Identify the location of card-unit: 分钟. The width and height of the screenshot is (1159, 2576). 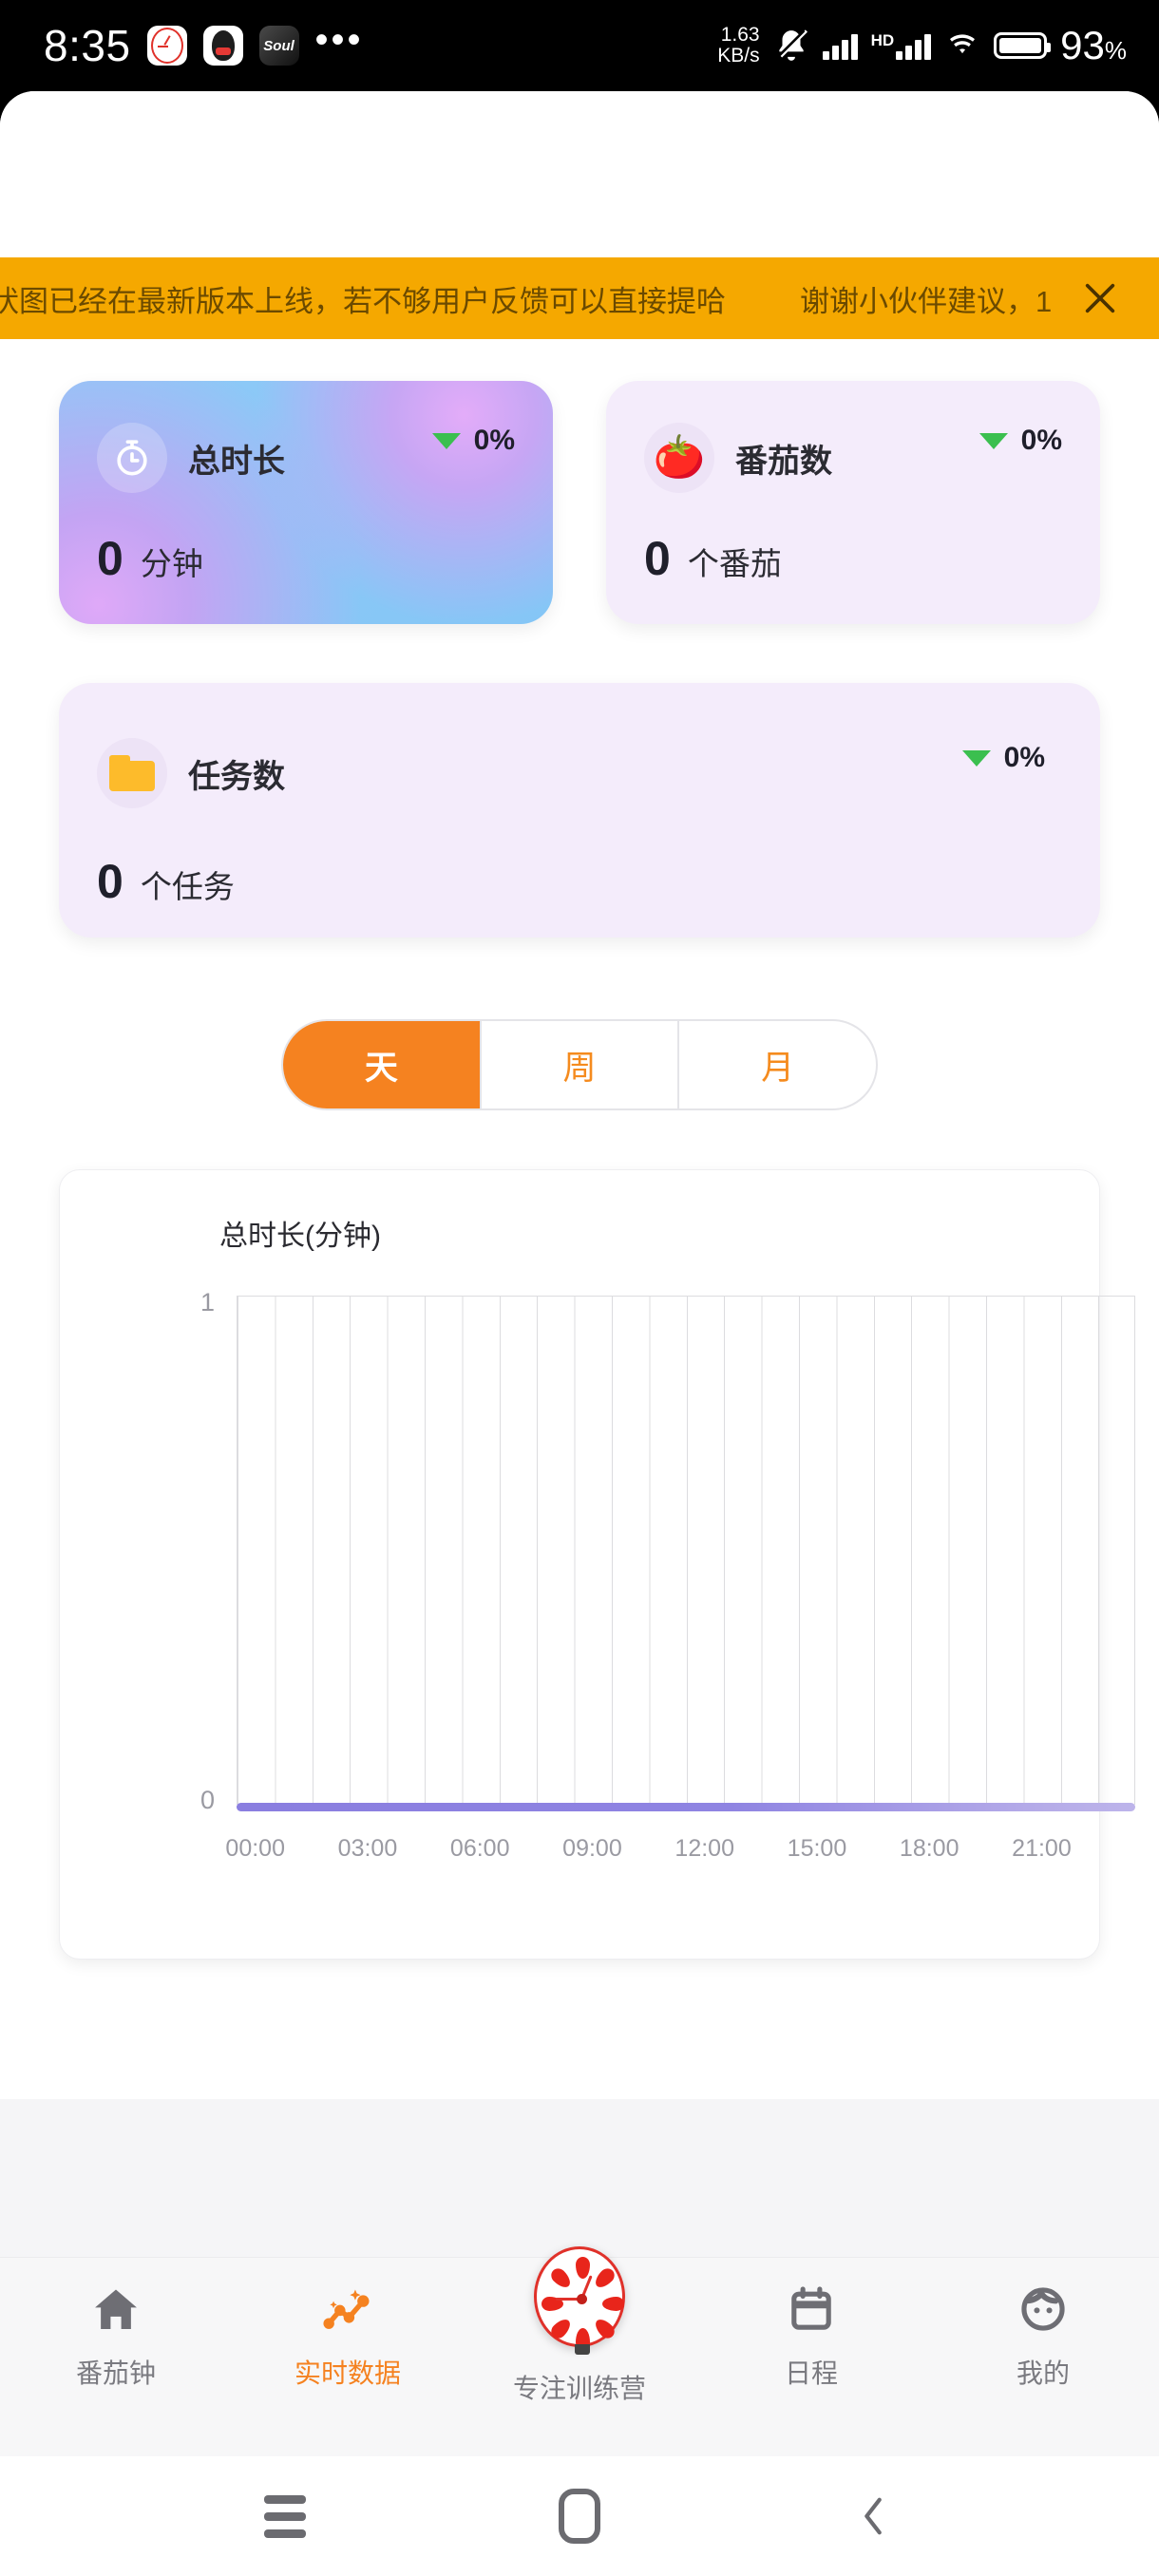
(171, 563).